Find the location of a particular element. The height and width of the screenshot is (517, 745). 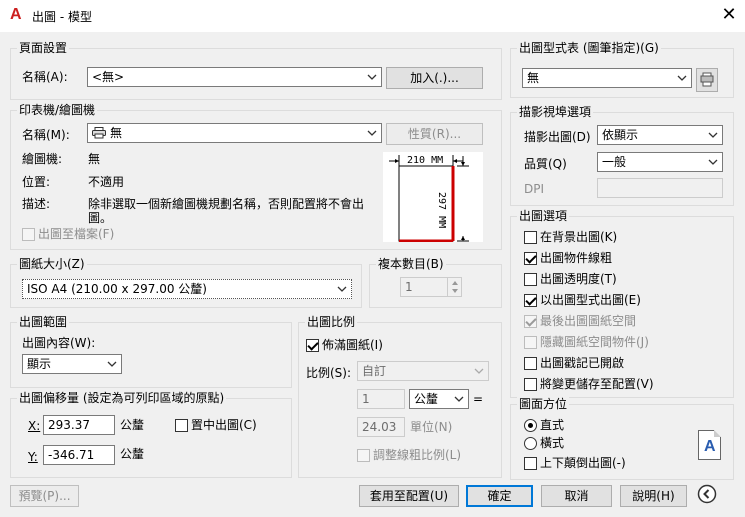

page-setup-name-label: 名稱(A): is located at coordinates (45, 77).